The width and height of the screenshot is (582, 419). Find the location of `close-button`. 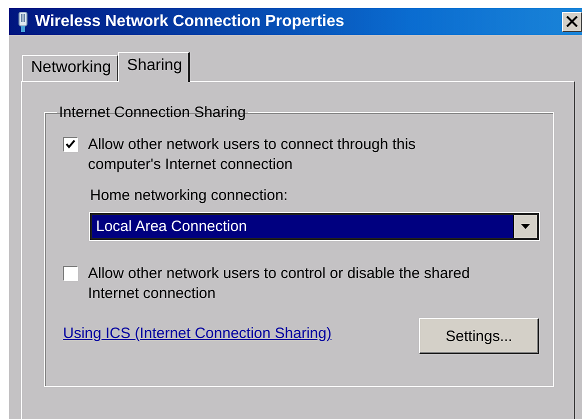

close-button is located at coordinates (572, 22).